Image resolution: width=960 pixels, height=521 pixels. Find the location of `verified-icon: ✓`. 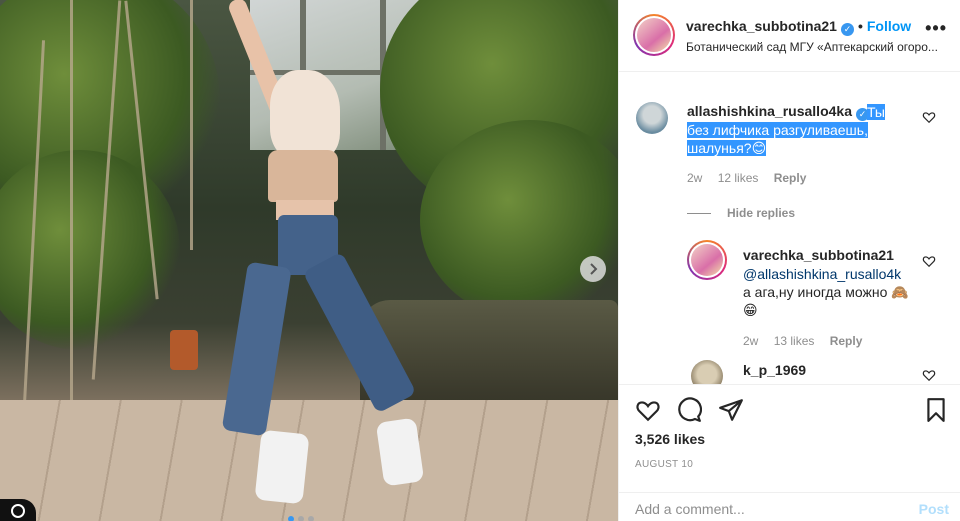

verified-icon: ✓ is located at coordinates (847, 29).